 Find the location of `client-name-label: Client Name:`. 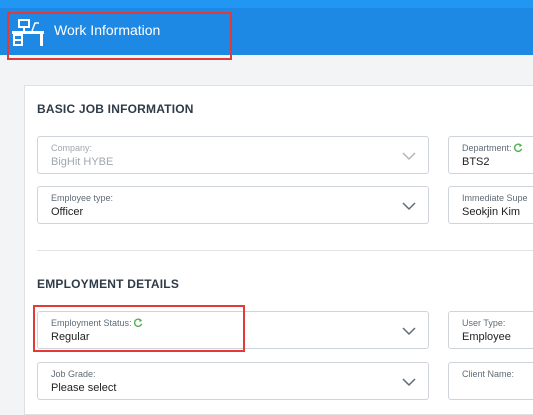

client-name-label: Client Name: is located at coordinates (488, 374).